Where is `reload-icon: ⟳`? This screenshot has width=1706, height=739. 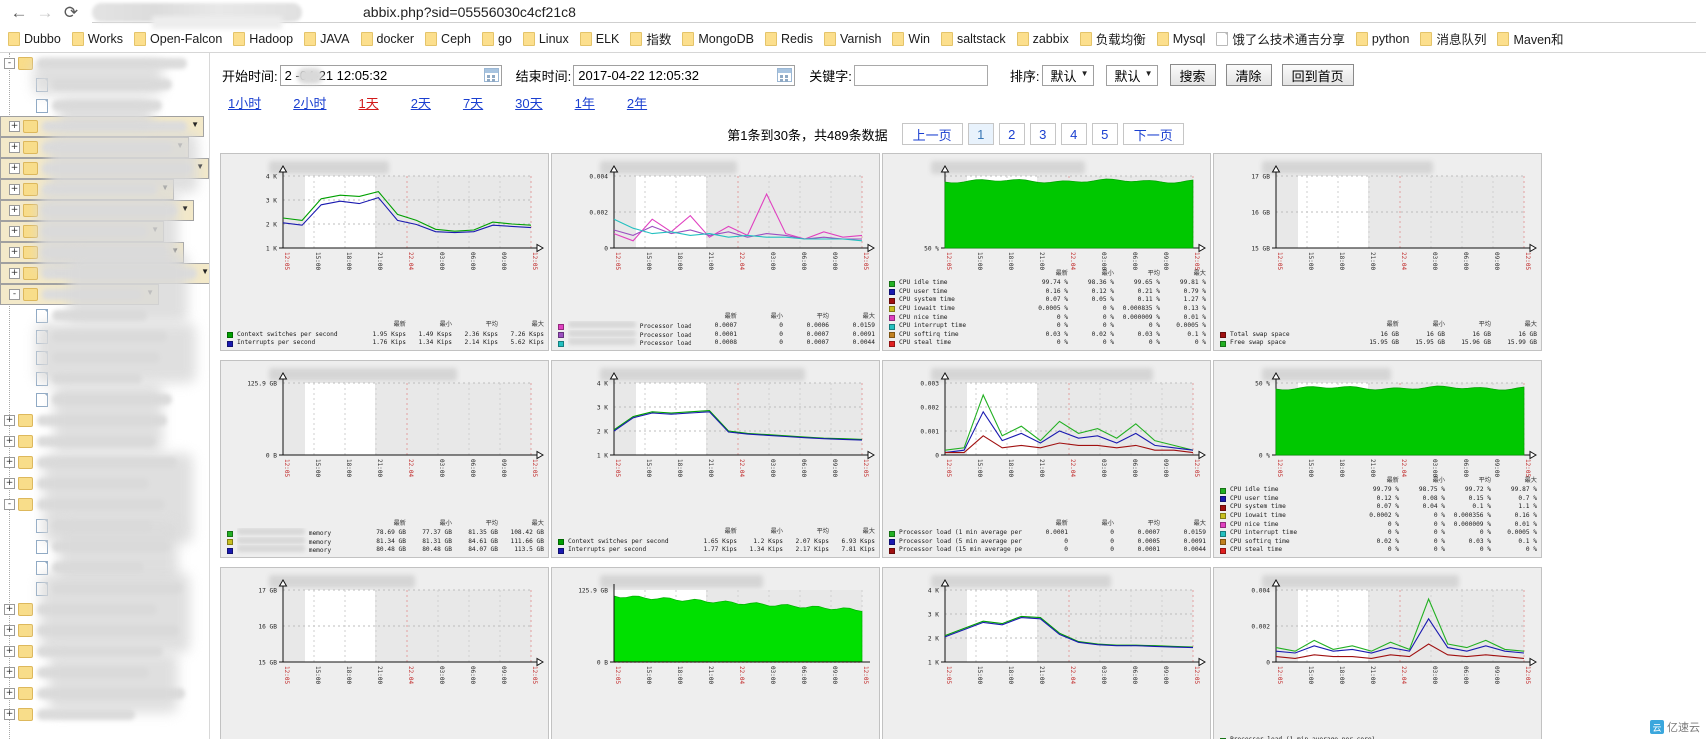
reload-icon: ⟳ is located at coordinates (71, 13).